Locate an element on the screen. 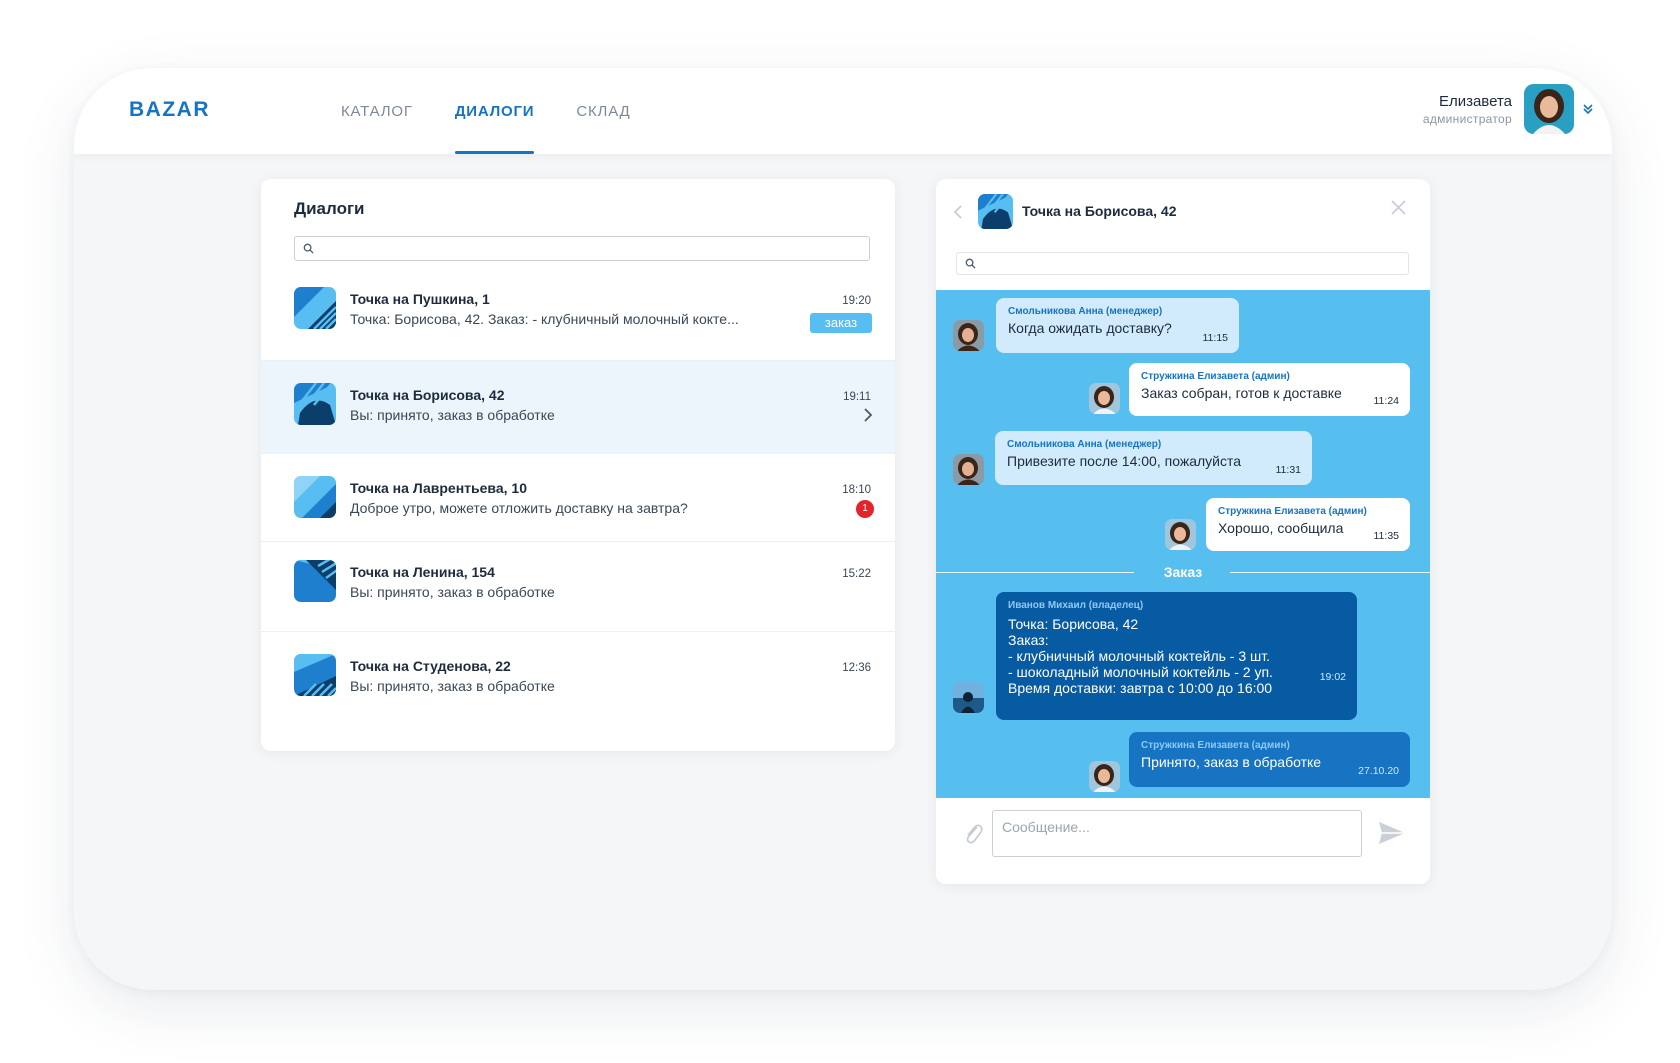 The height and width of the screenshot is (1063, 1680). message-author: Иванов Михаил (владелец) is located at coordinates (1076, 605).